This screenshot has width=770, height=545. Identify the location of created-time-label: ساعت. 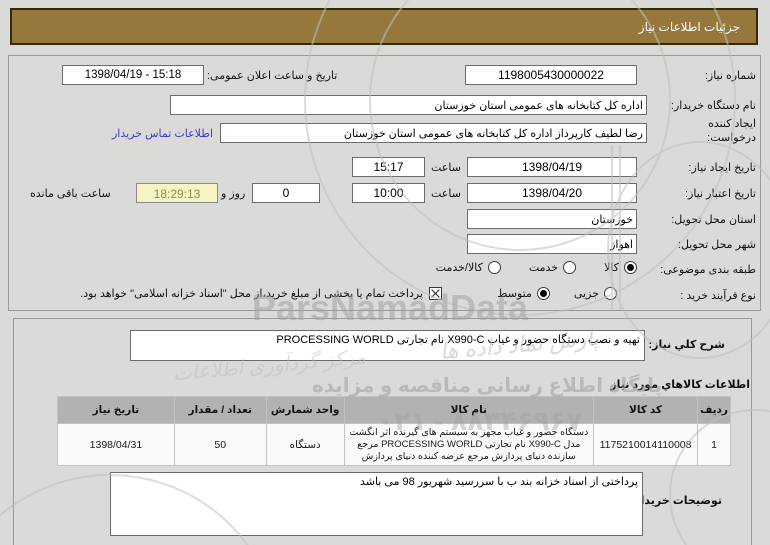
(446, 168).